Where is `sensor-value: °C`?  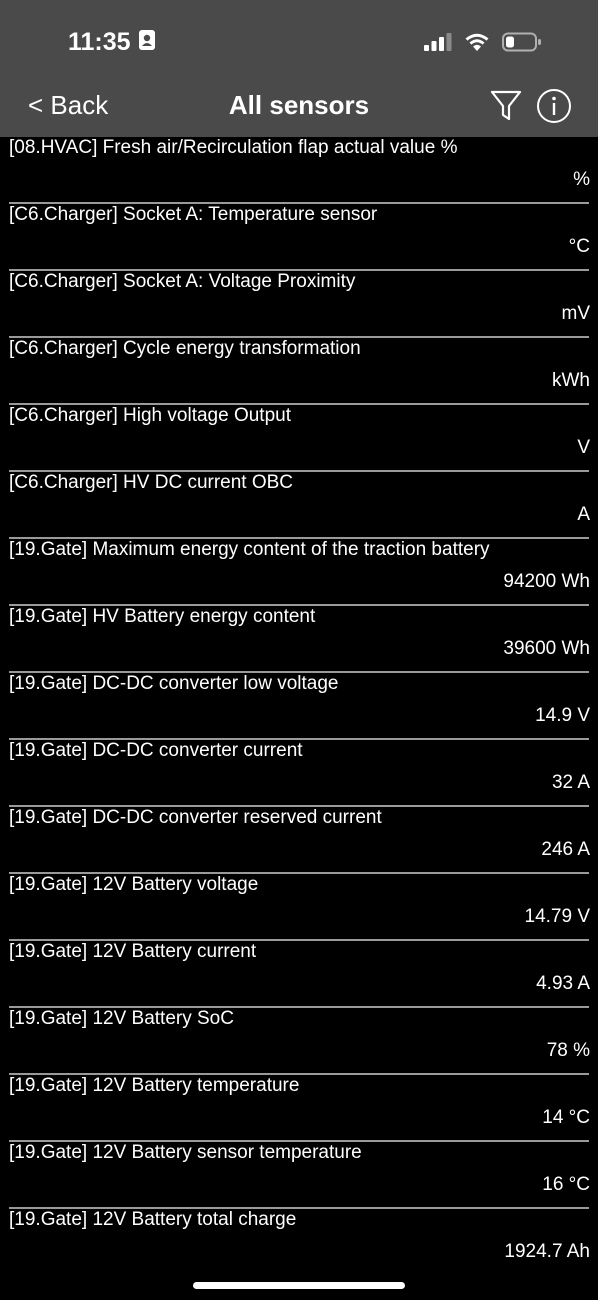 sensor-value: °C is located at coordinates (579, 246).